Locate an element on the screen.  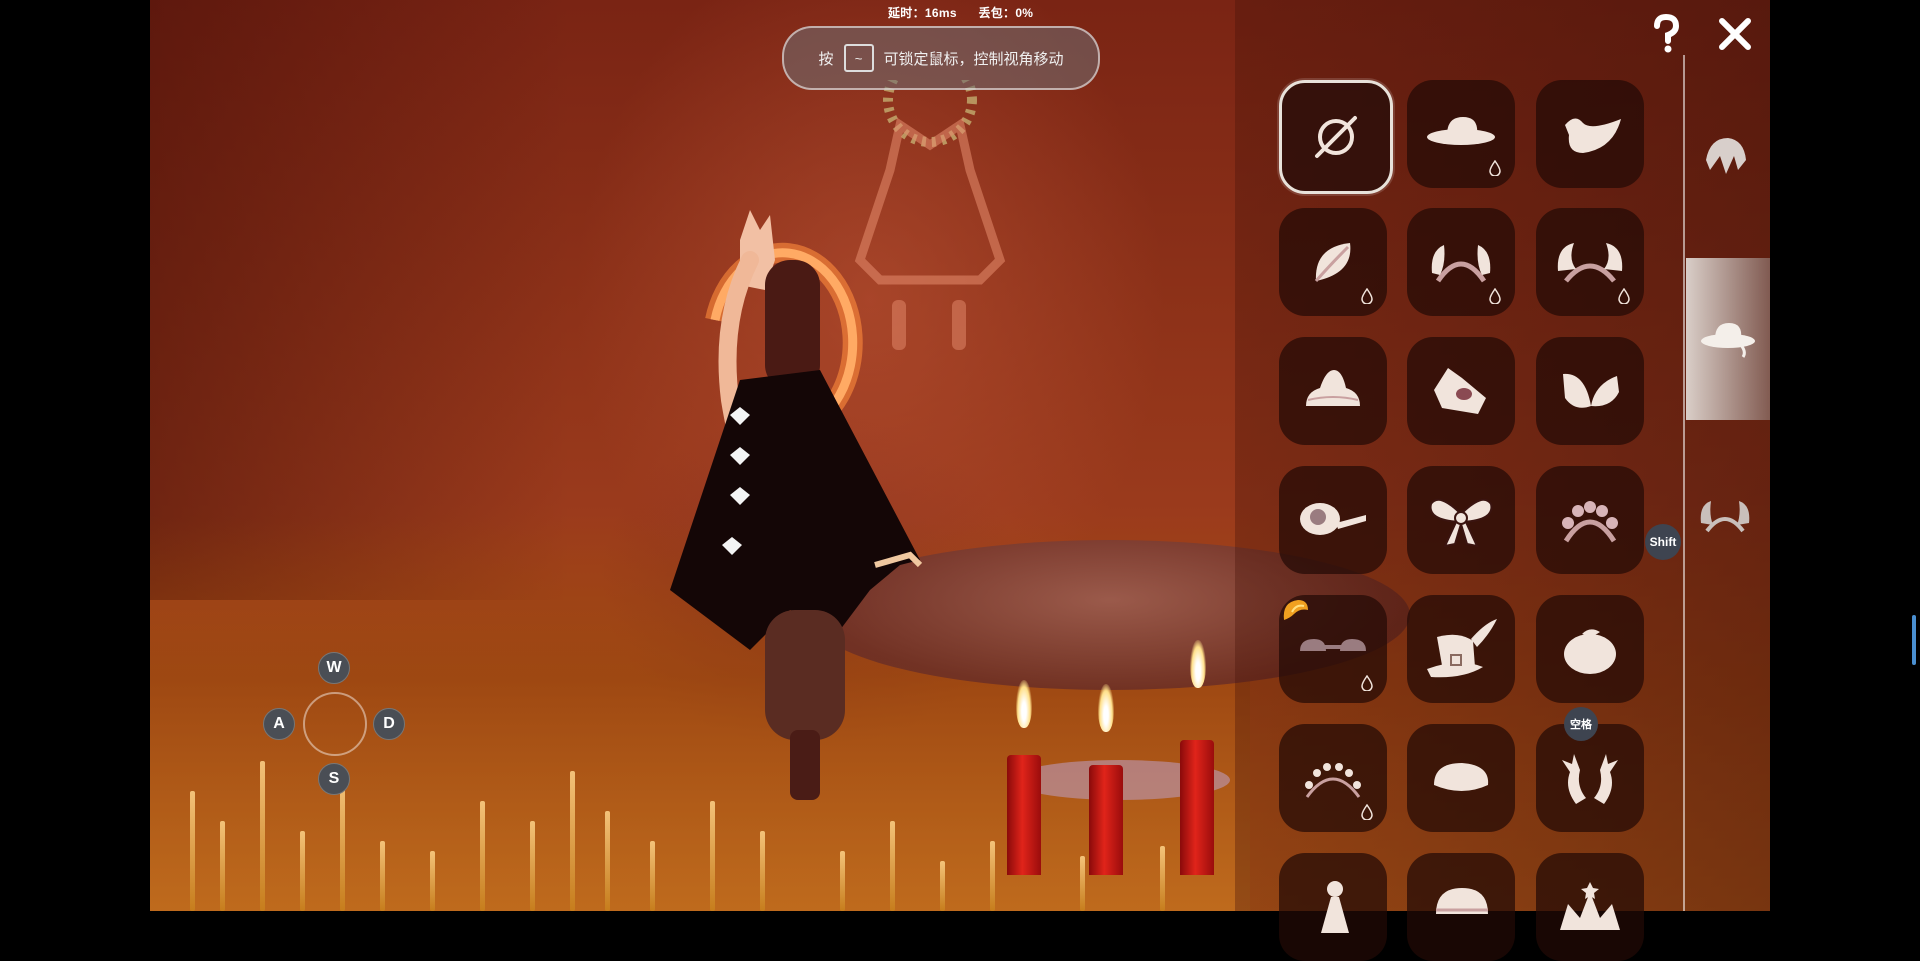
bird-icon is located at coordinates (1593, 135).